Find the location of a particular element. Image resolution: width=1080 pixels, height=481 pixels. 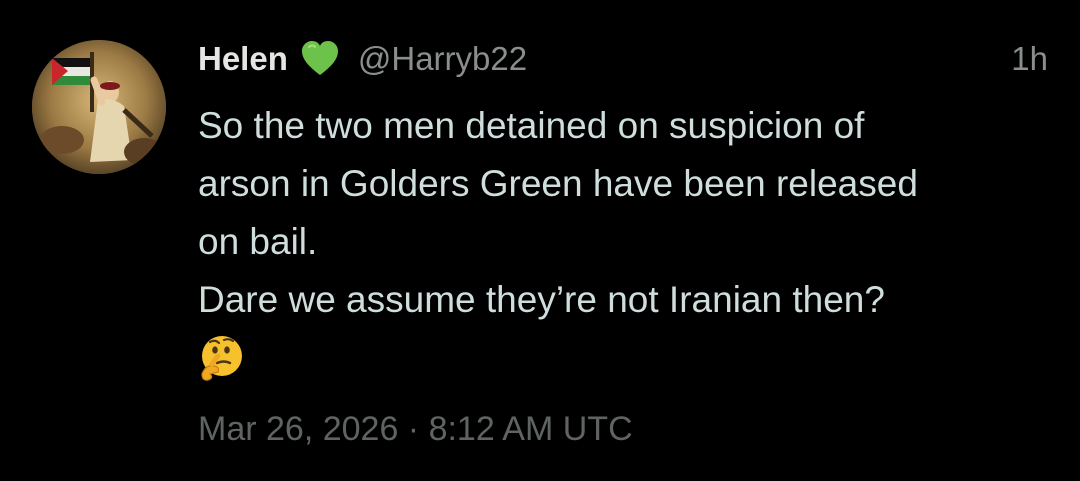

relative-time: 1h is located at coordinates (1029, 58).